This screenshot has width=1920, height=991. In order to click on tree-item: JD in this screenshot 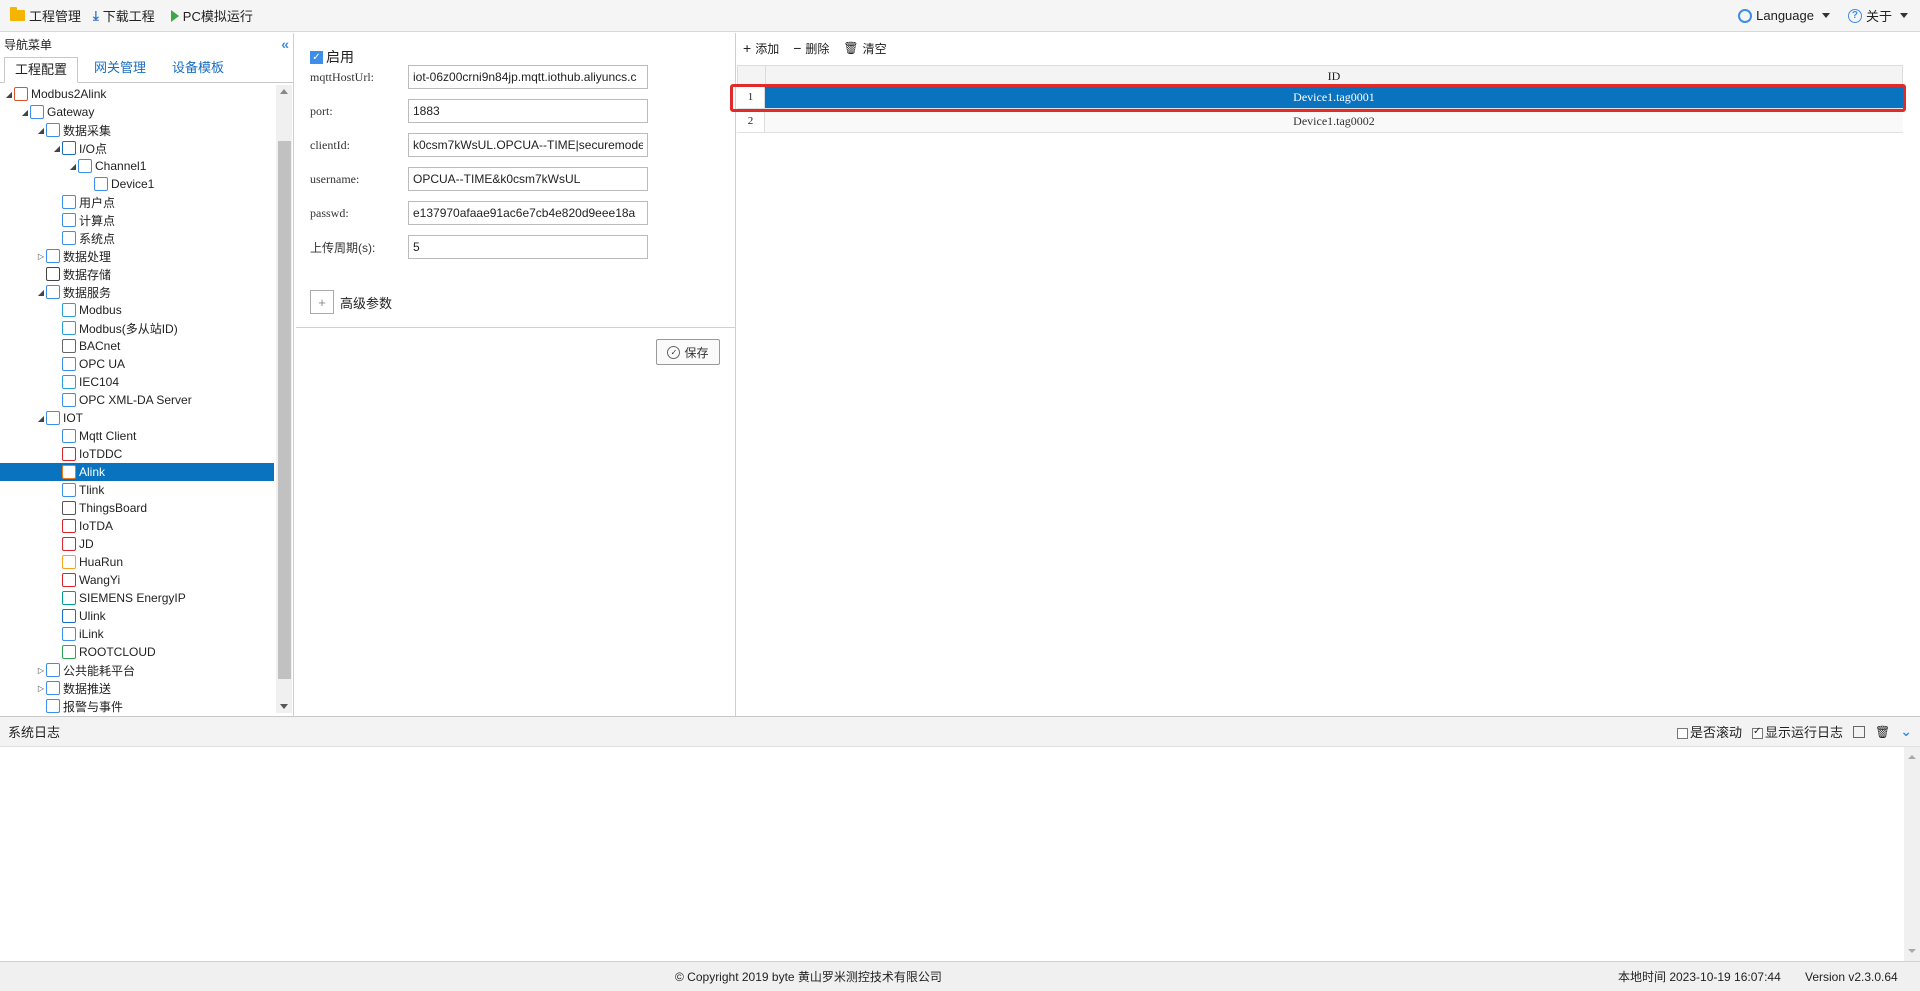, I will do `click(137, 544)`.